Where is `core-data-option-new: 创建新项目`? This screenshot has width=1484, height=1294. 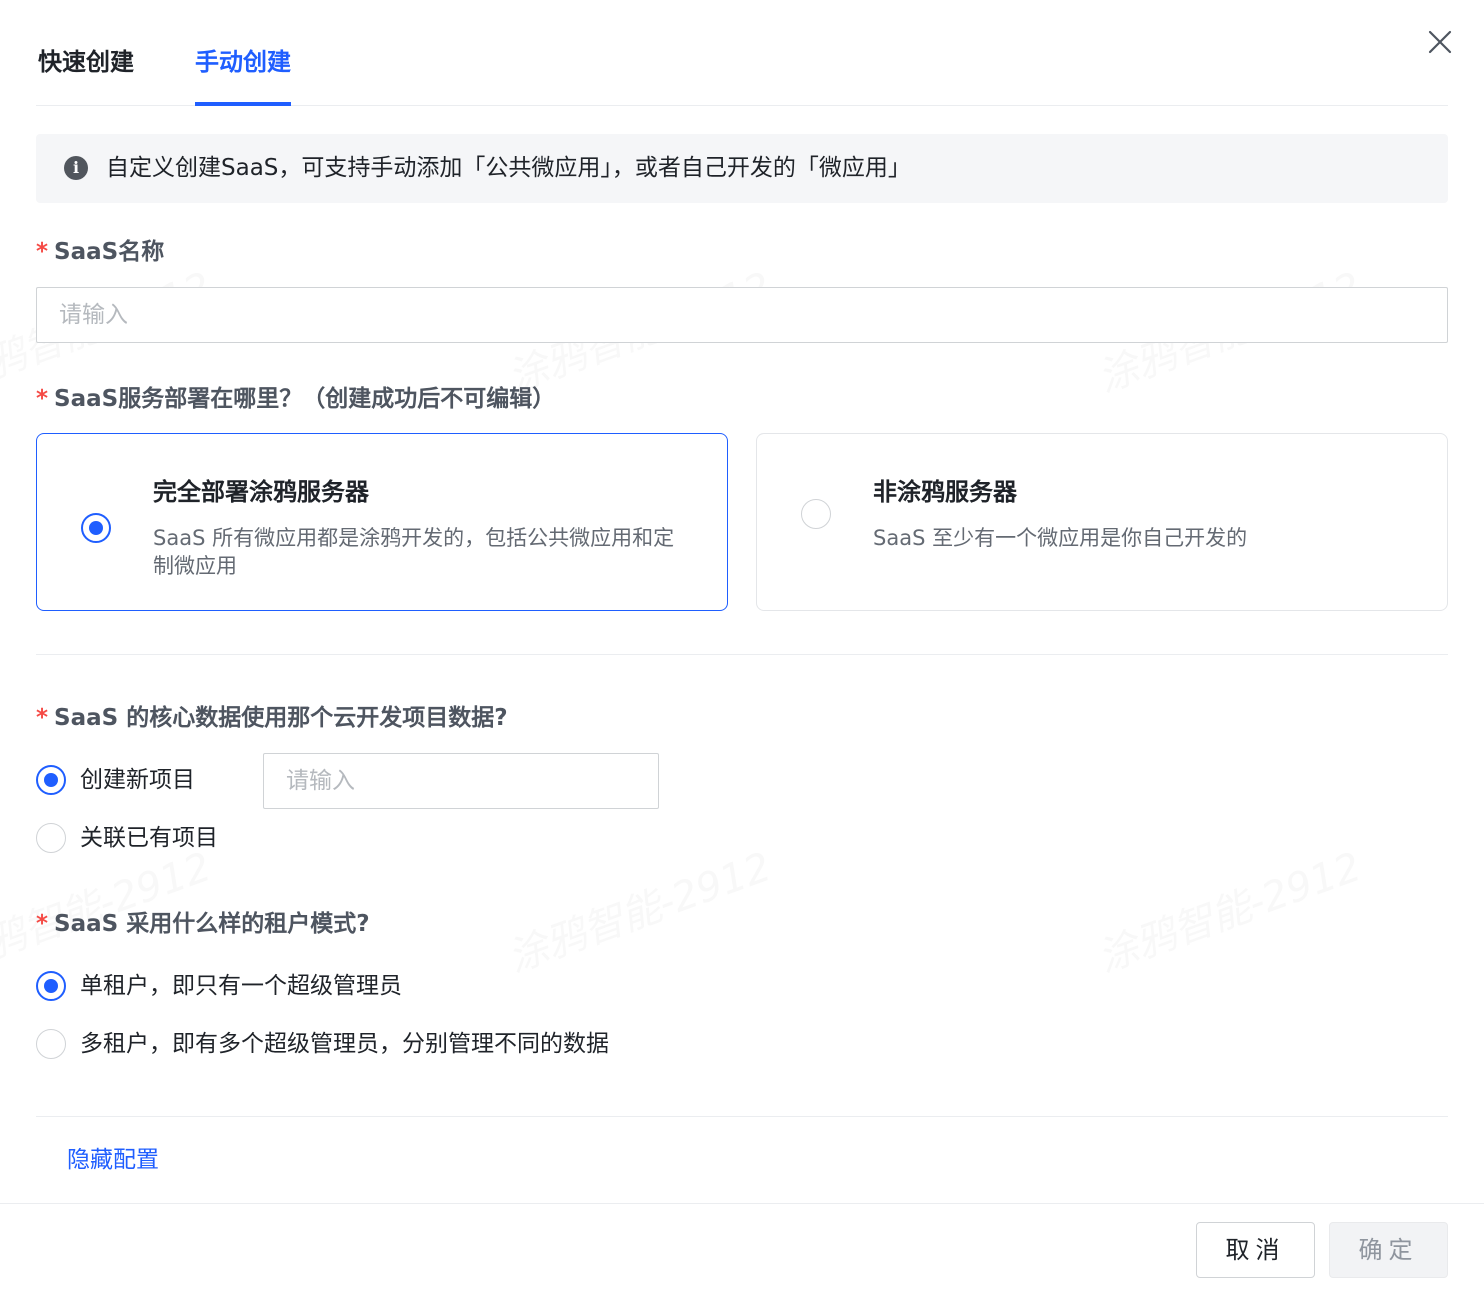
core-data-option-new: 创建新项目 is located at coordinates (136, 780).